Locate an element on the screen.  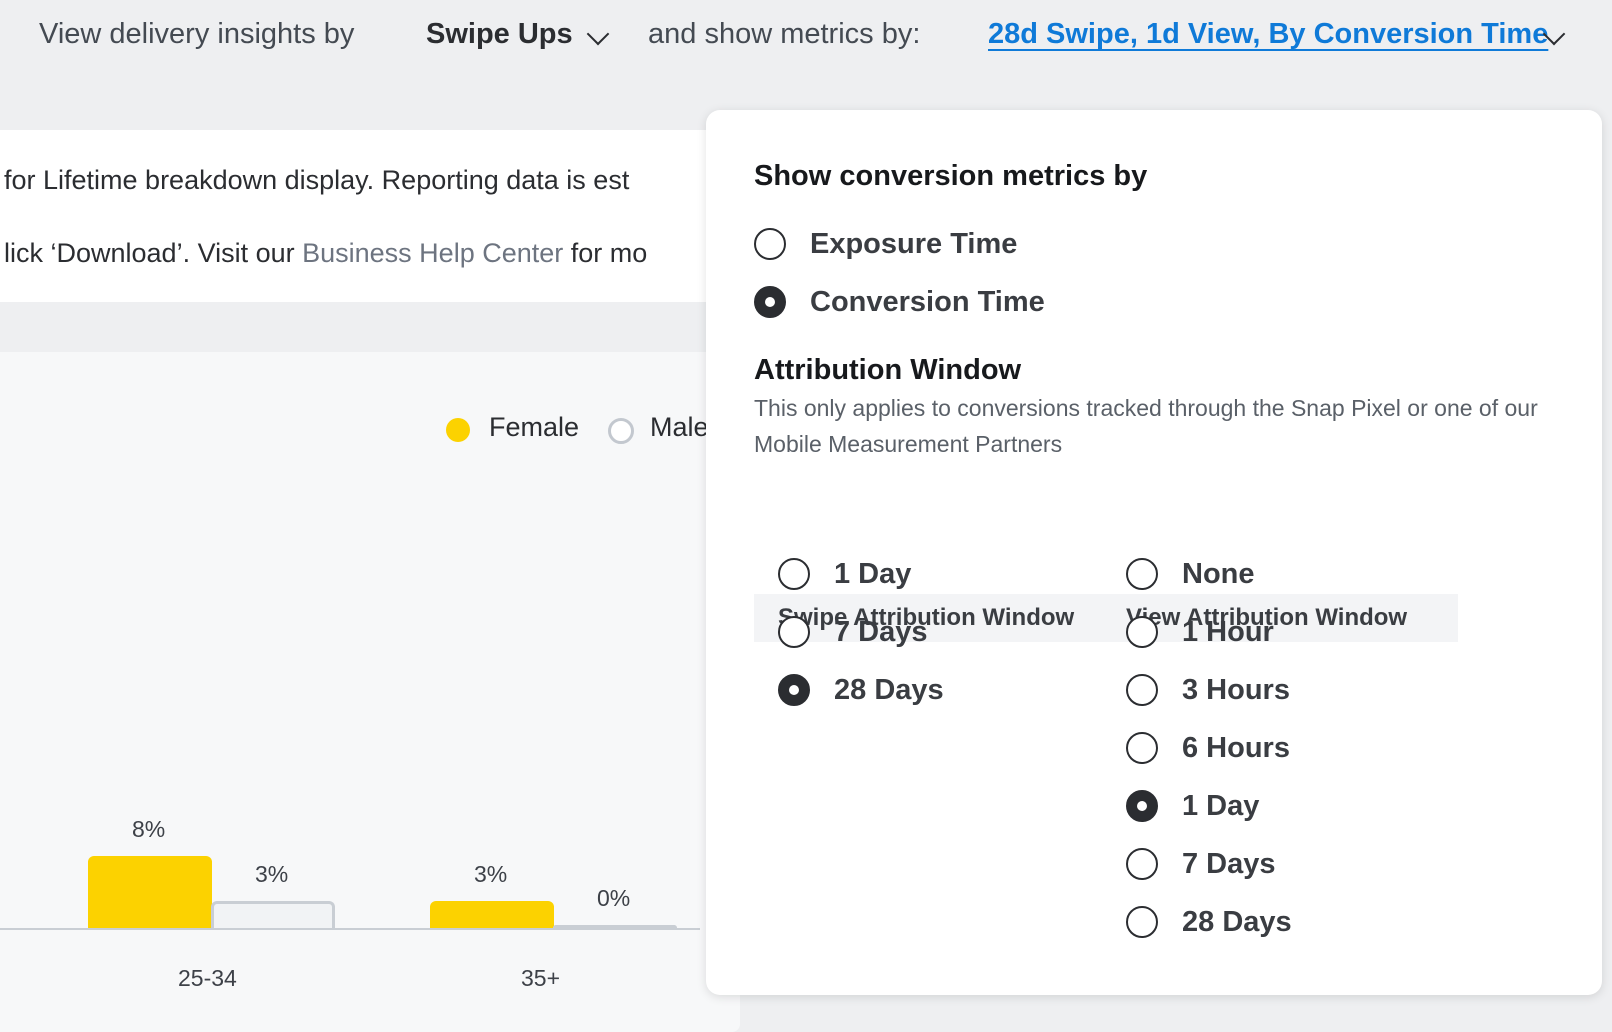
bar-female-35+ is located at coordinates (492, 914).